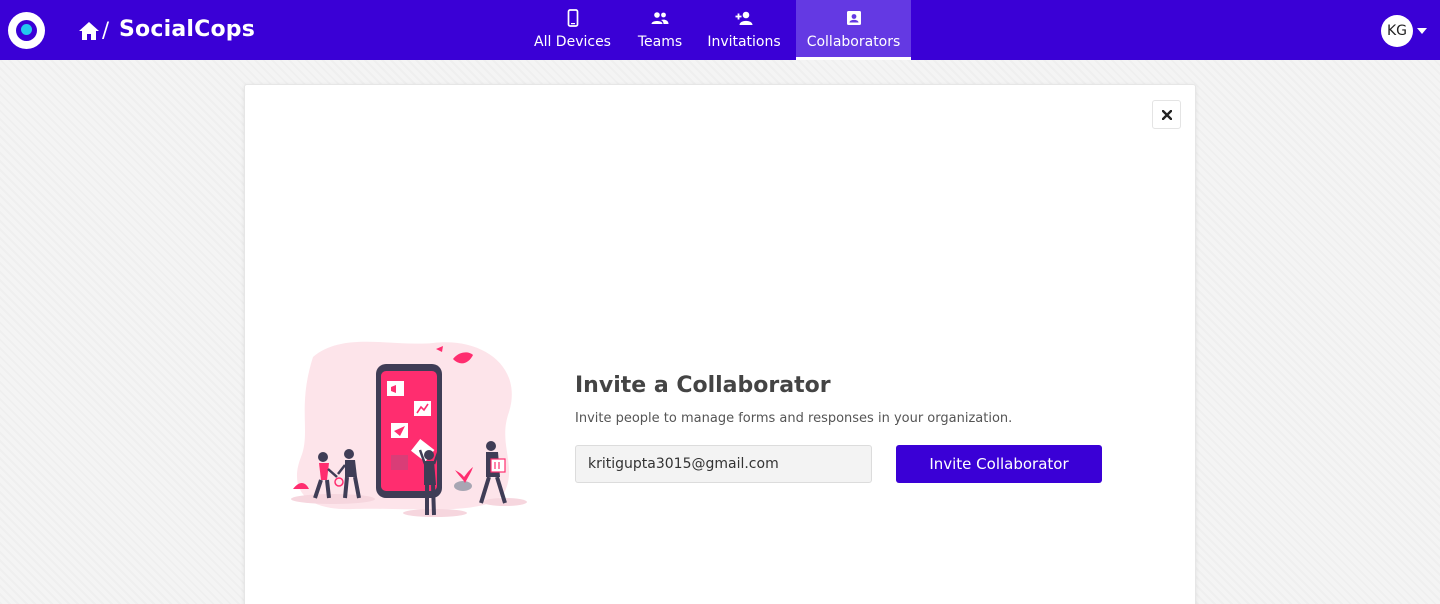 Image resolution: width=1440 pixels, height=604 pixels. I want to click on close-button, so click(1166, 114).